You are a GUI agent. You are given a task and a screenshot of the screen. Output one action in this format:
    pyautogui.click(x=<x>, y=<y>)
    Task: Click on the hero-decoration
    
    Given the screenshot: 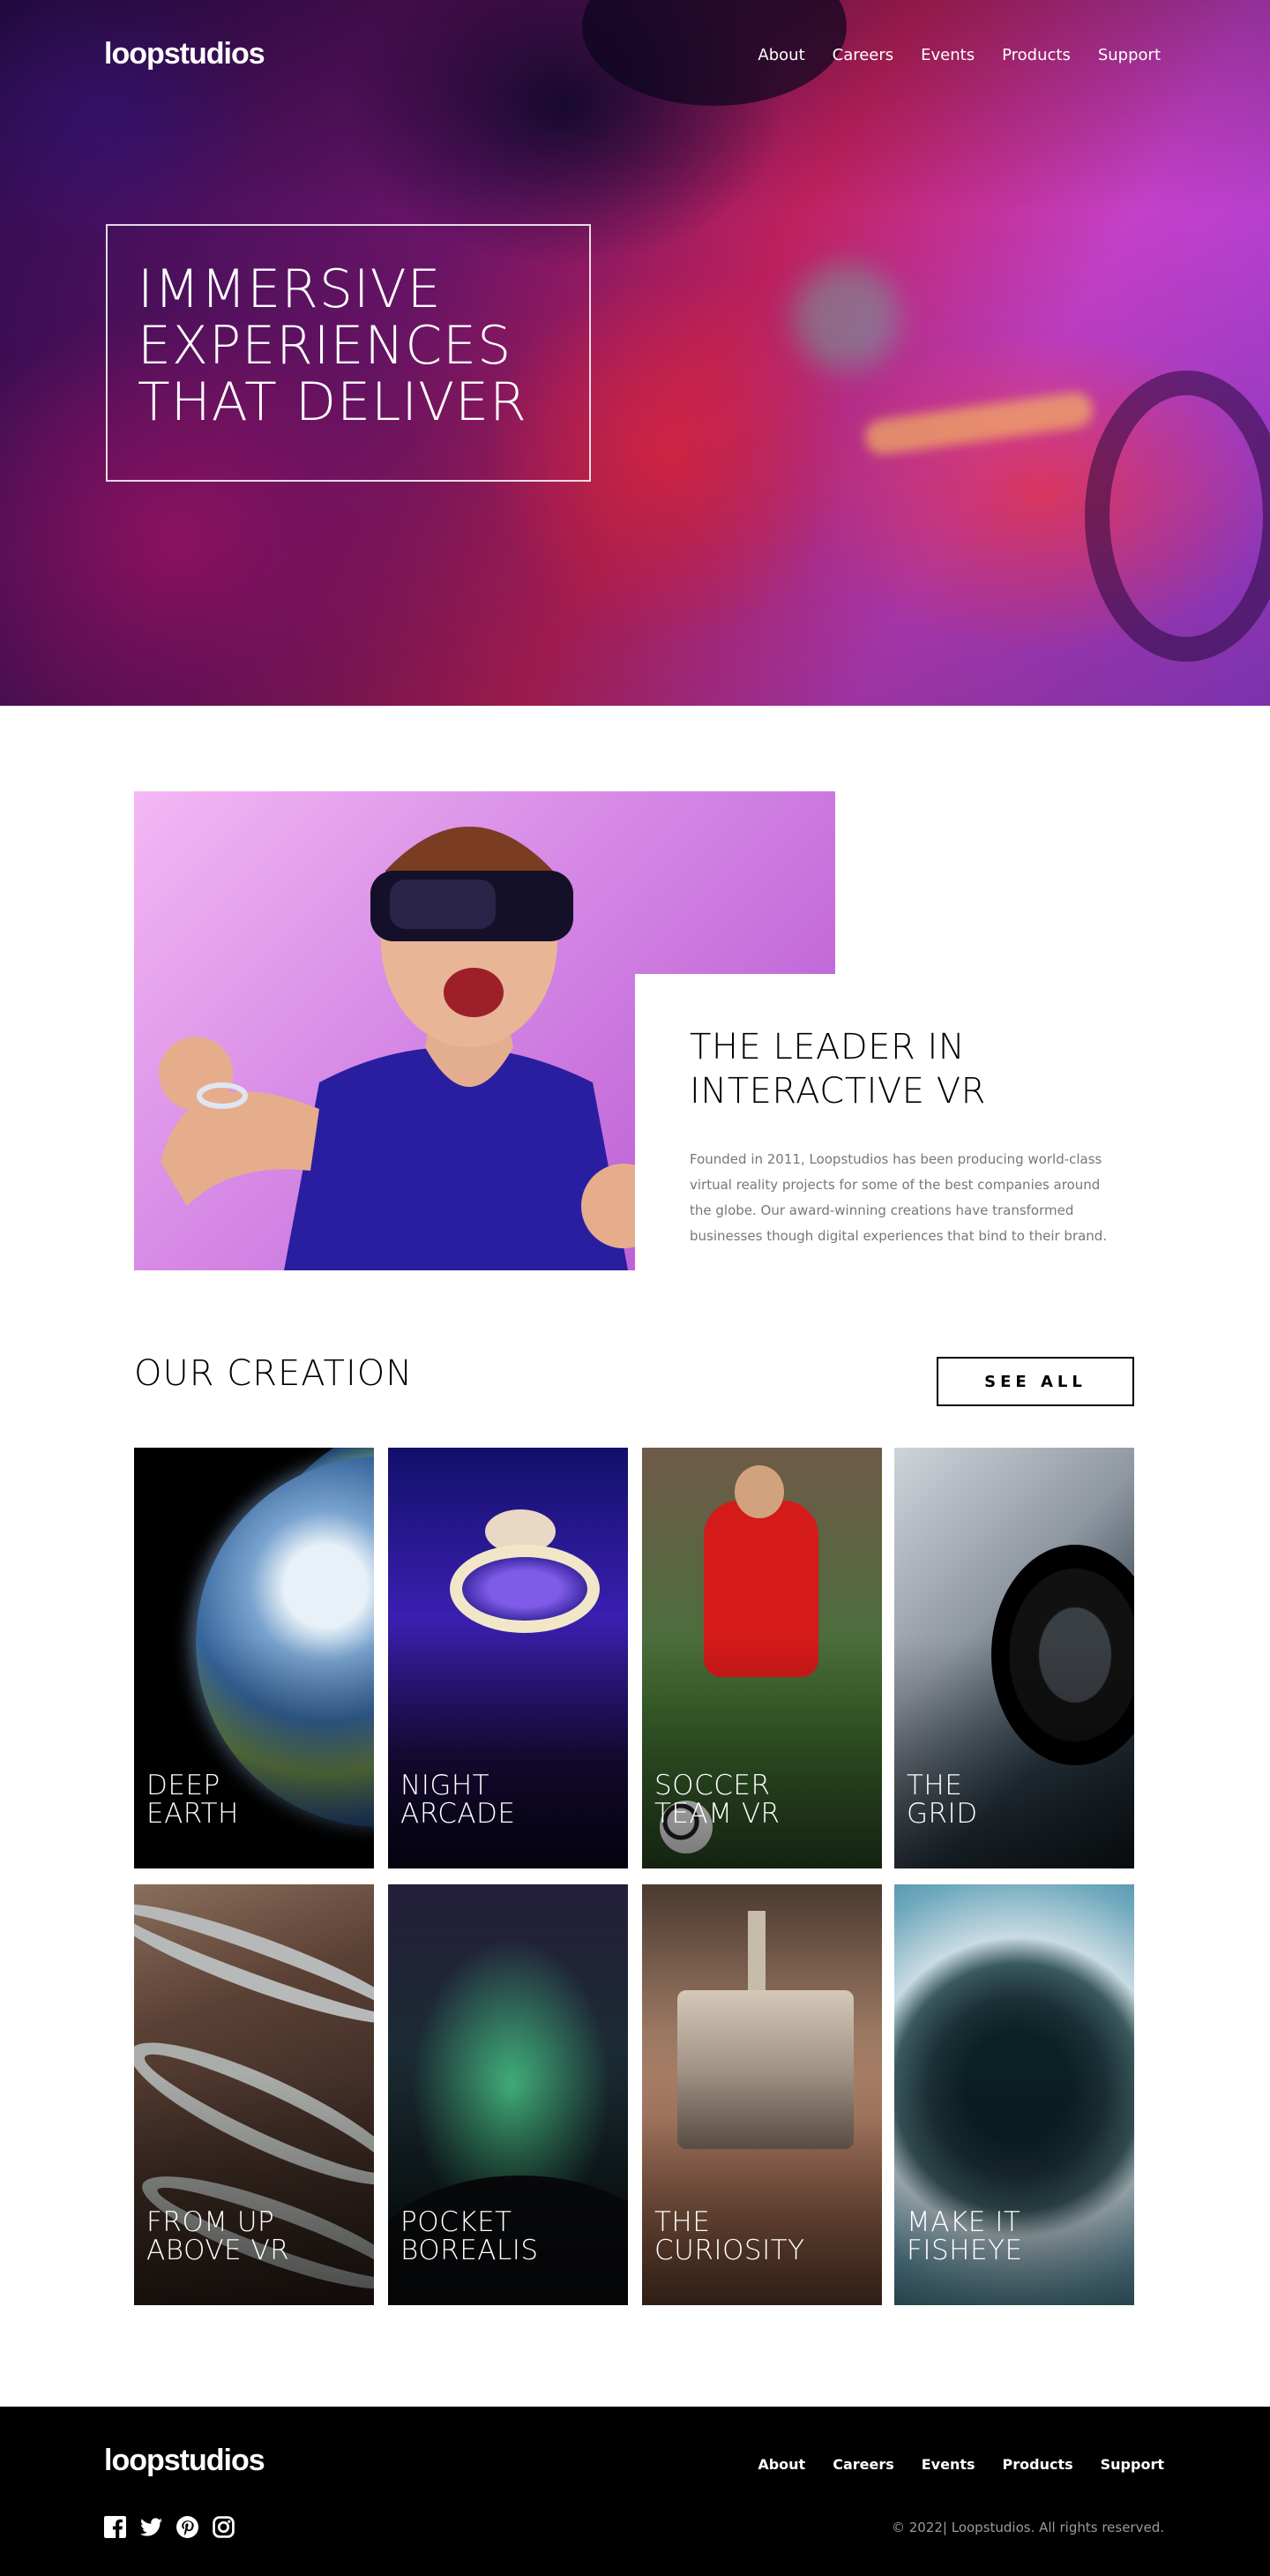 What is the action you would take?
    pyautogui.click(x=847, y=318)
    